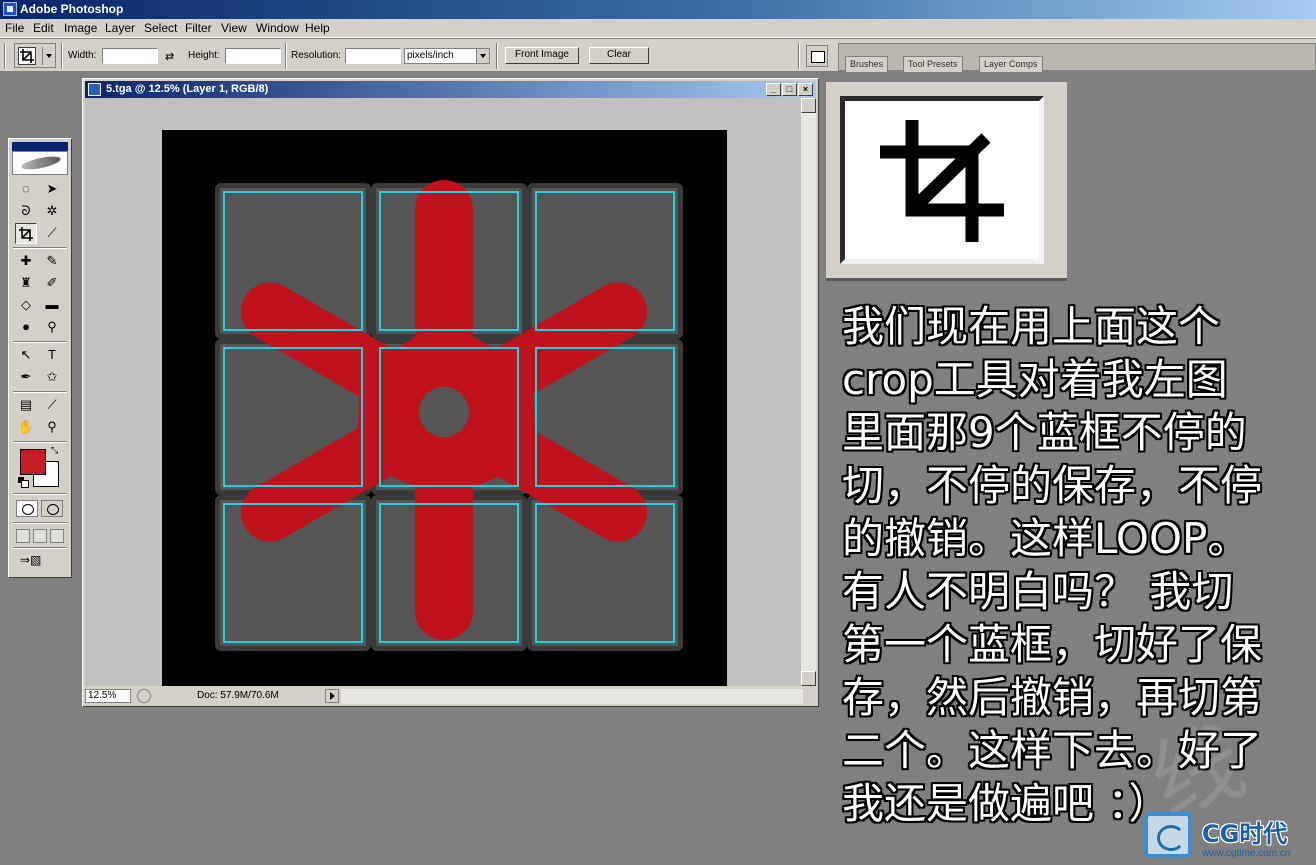  I want to click on horizontal-scrollbar, so click(572, 696).